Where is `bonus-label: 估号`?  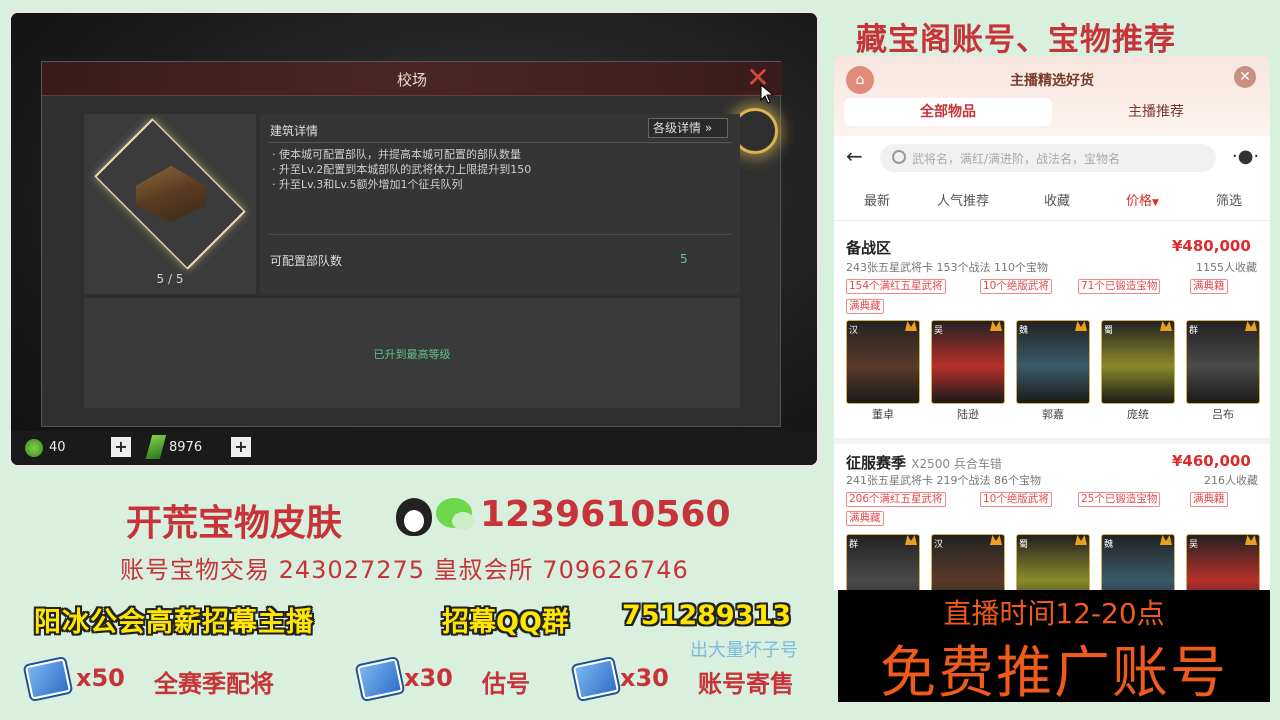 bonus-label: 估号 is located at coordinates (506, 684).